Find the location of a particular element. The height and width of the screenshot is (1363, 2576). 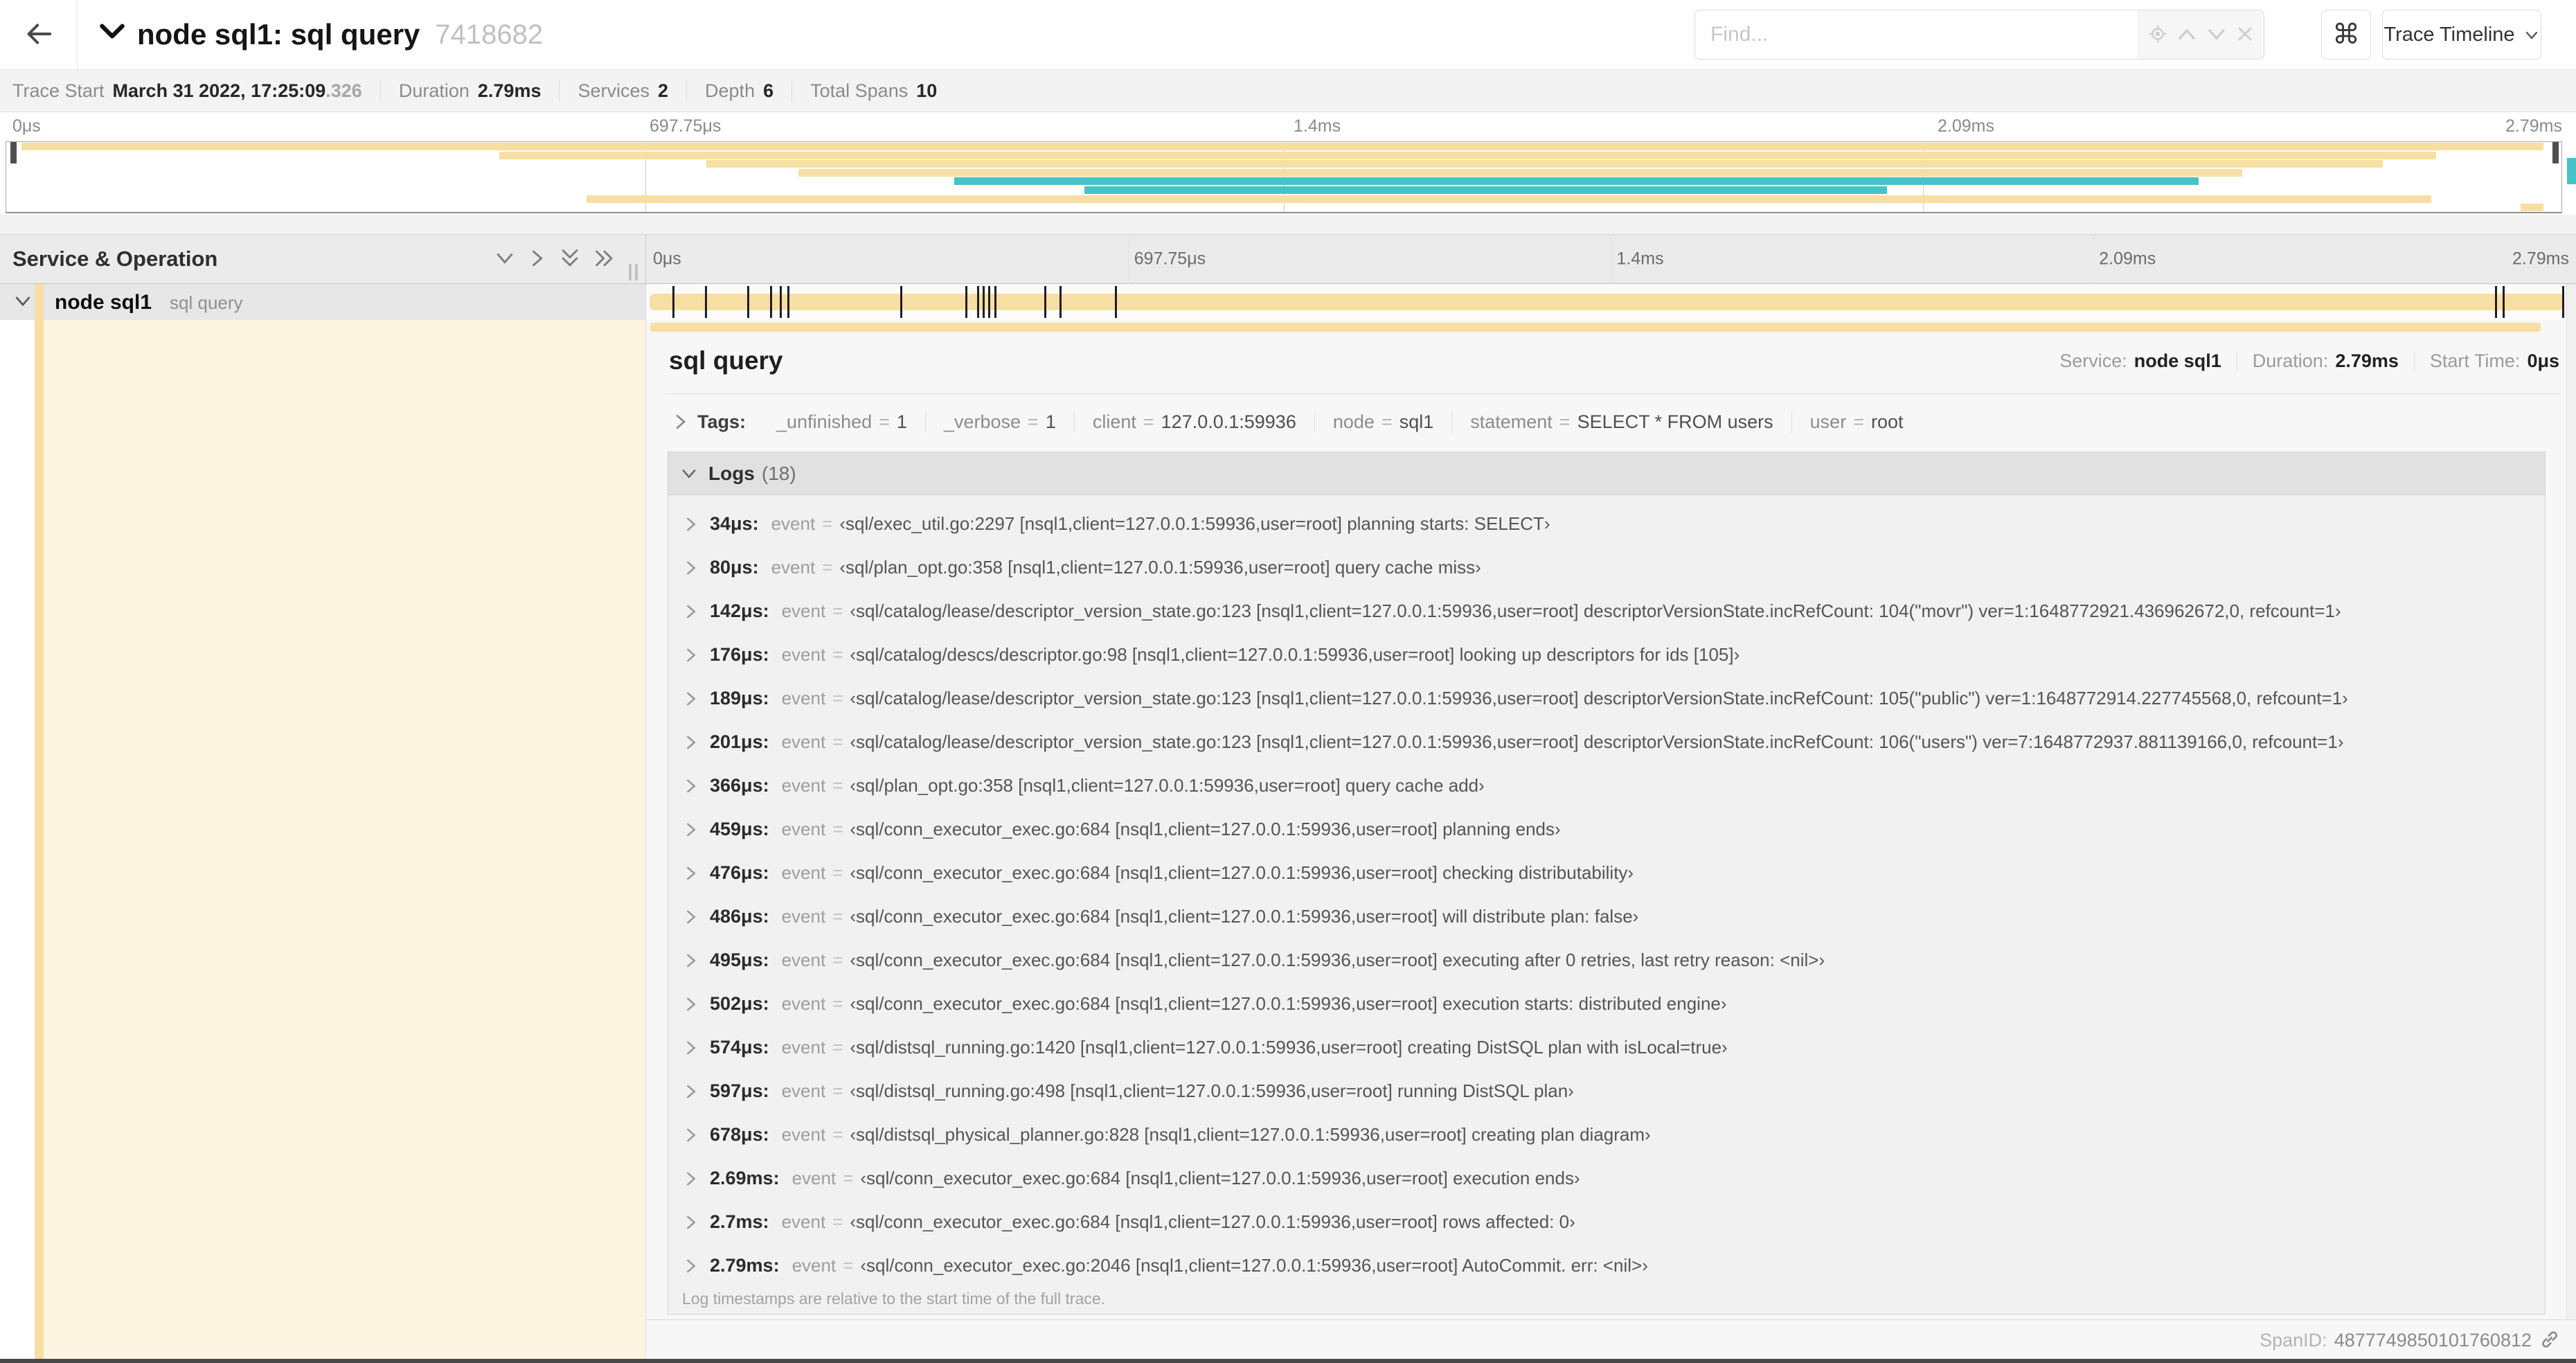

tag-equals: = is located at coordinates (885, 422).